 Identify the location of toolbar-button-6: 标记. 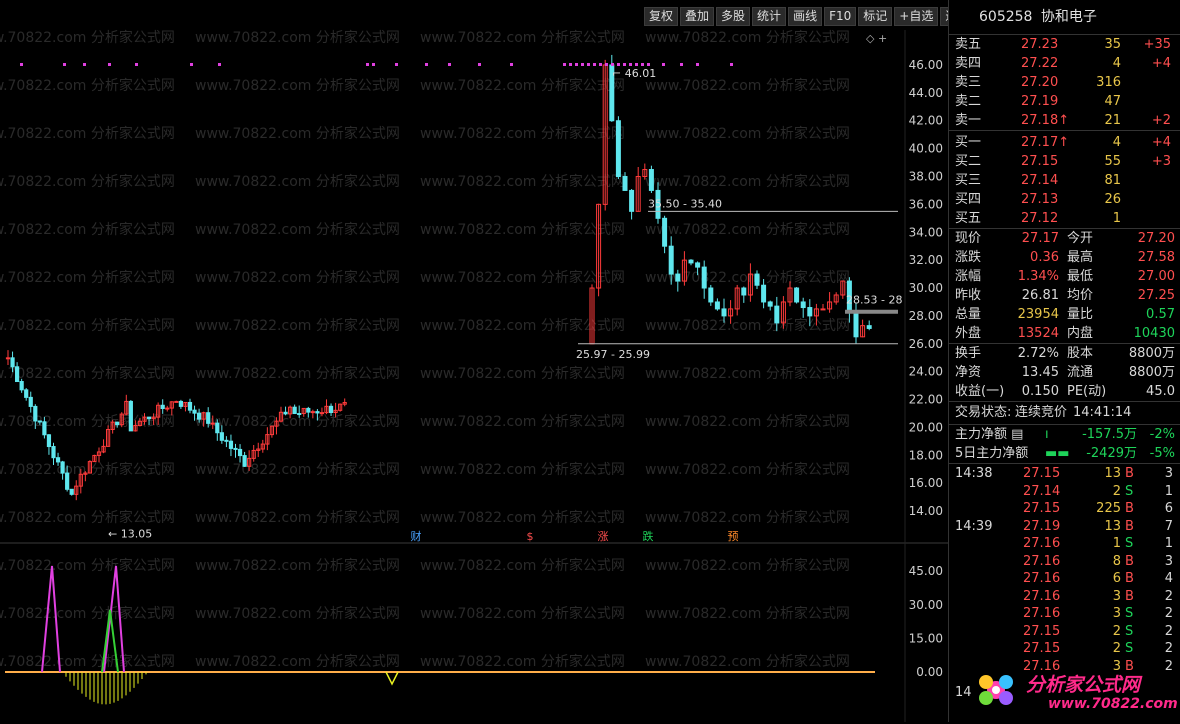
(875, 16).